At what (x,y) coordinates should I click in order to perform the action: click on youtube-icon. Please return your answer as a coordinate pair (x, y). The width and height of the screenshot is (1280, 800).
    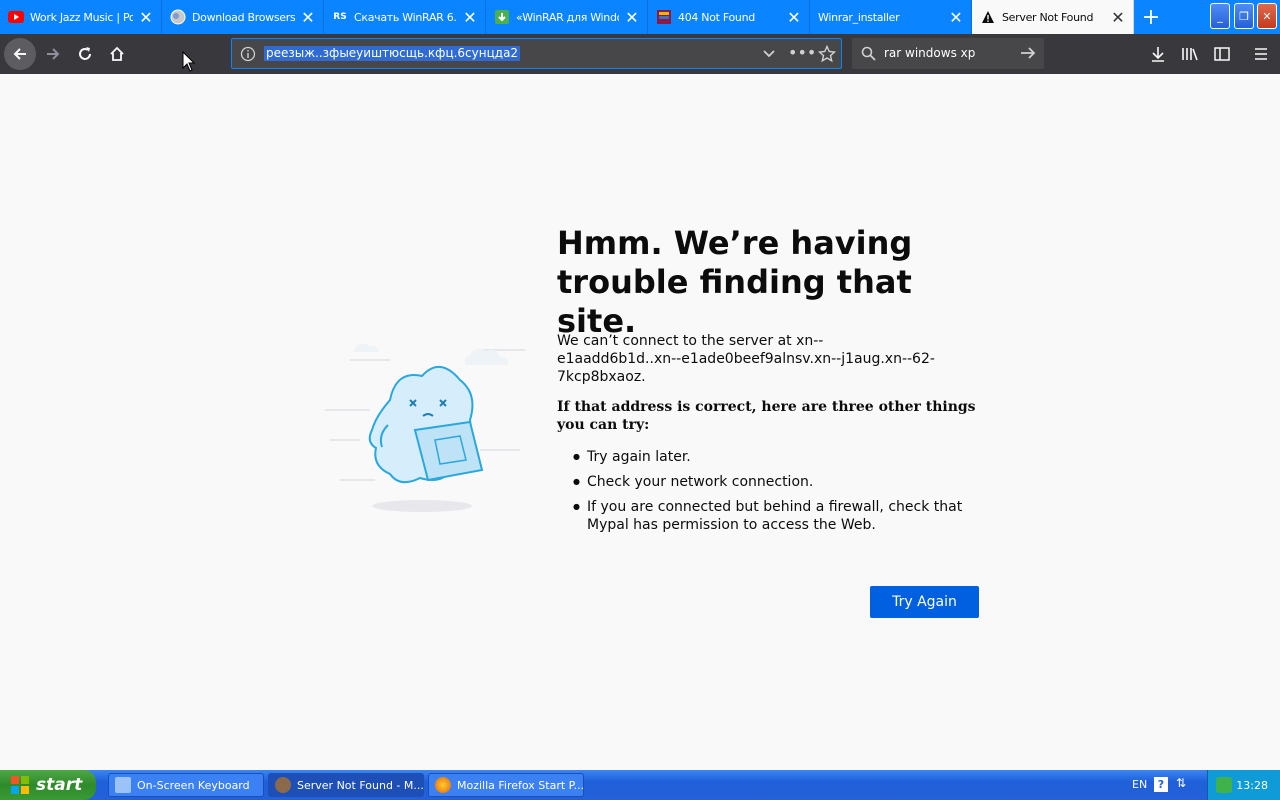
    Looking at the image, I should click on (16, 17).